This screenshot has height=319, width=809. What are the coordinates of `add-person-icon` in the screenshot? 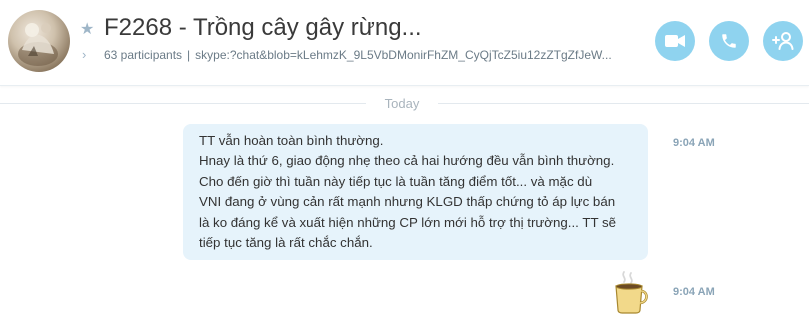 It's located at (783, 41).